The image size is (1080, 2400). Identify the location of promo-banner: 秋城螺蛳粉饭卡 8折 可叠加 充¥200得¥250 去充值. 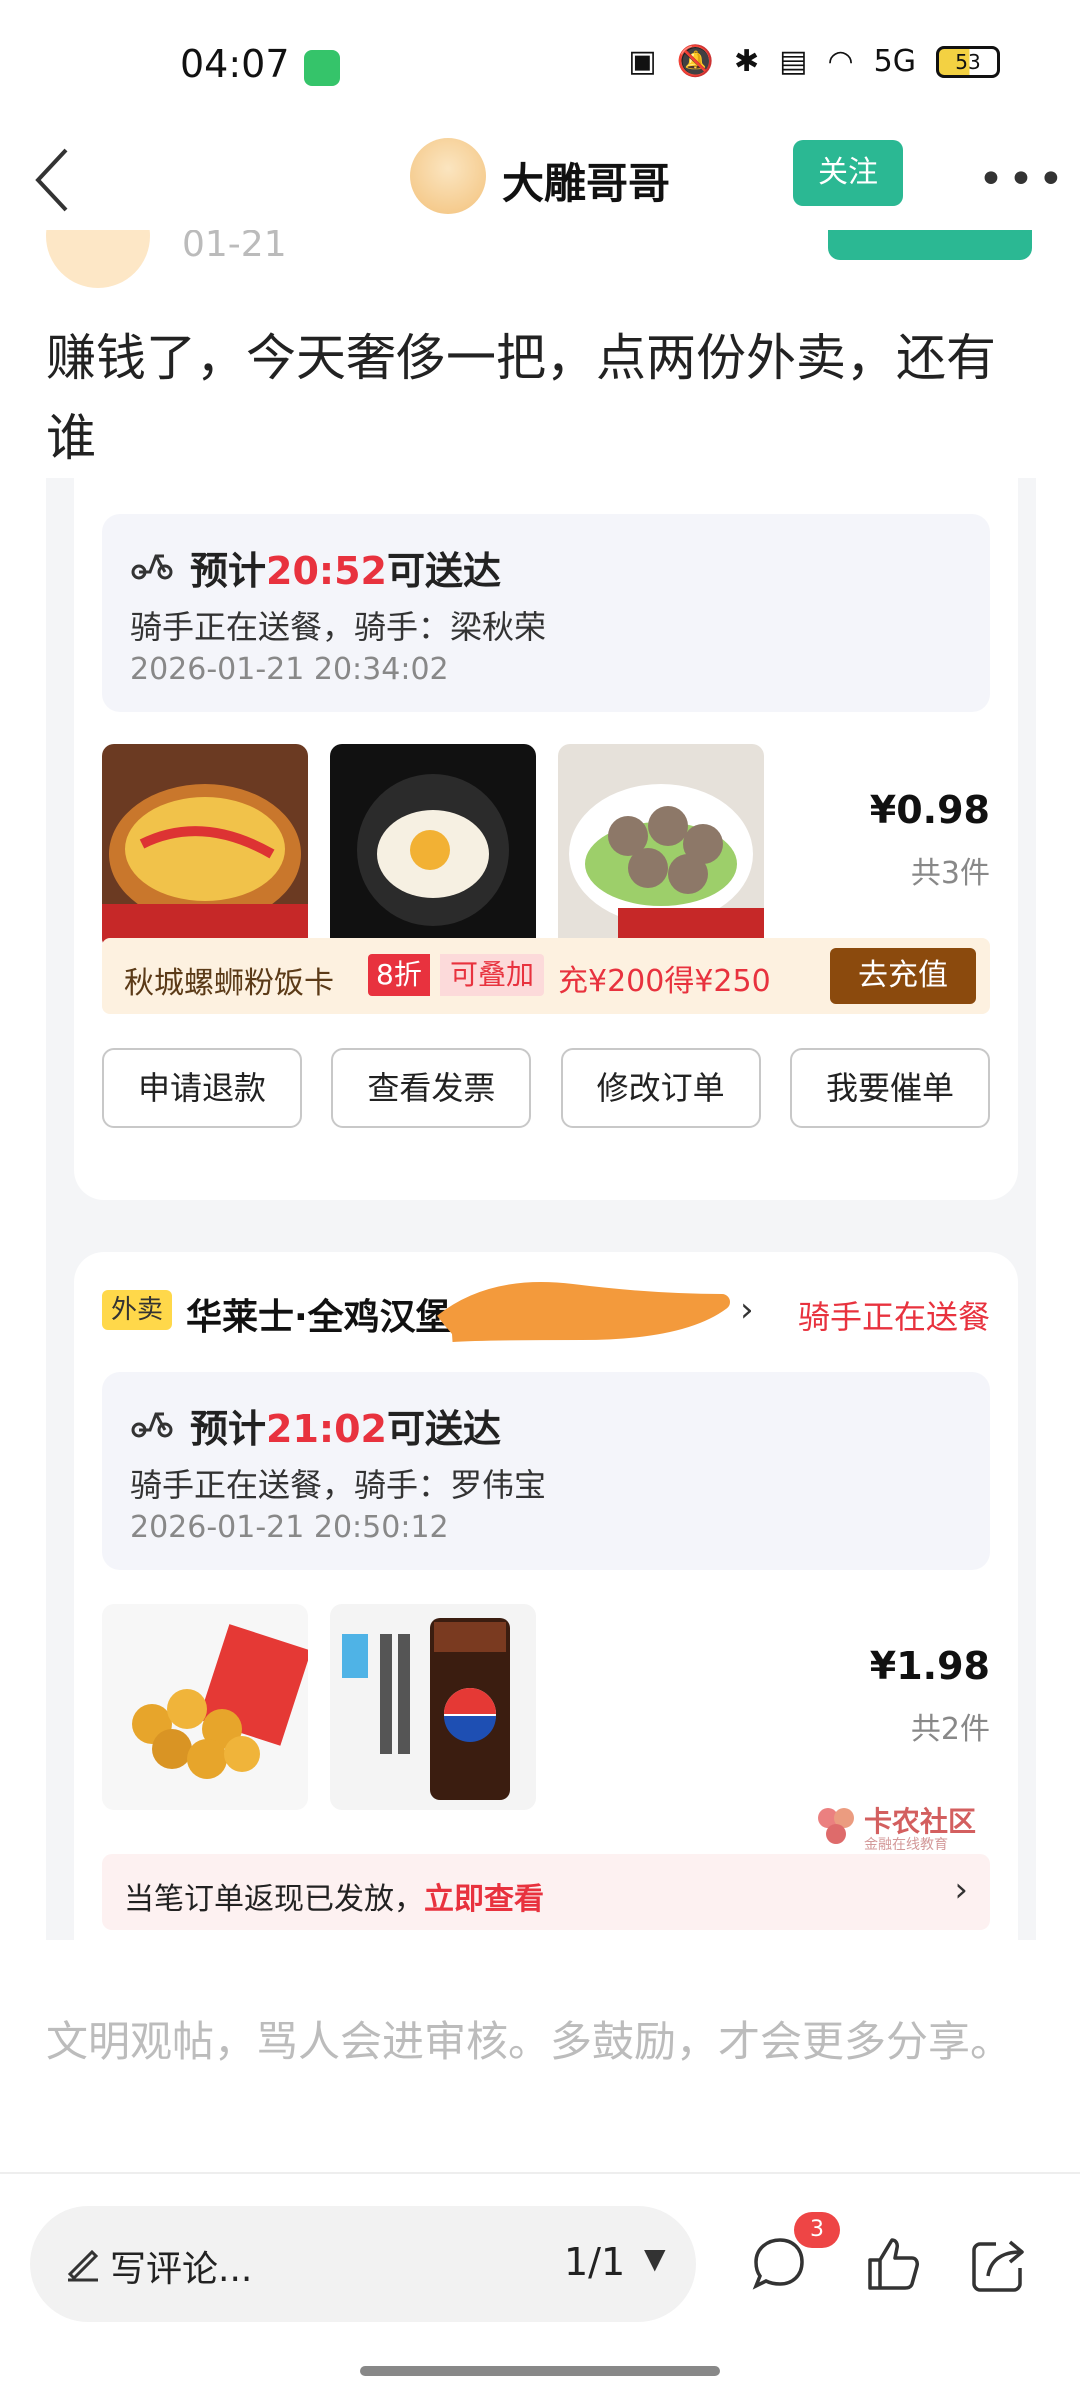
(546, 976).